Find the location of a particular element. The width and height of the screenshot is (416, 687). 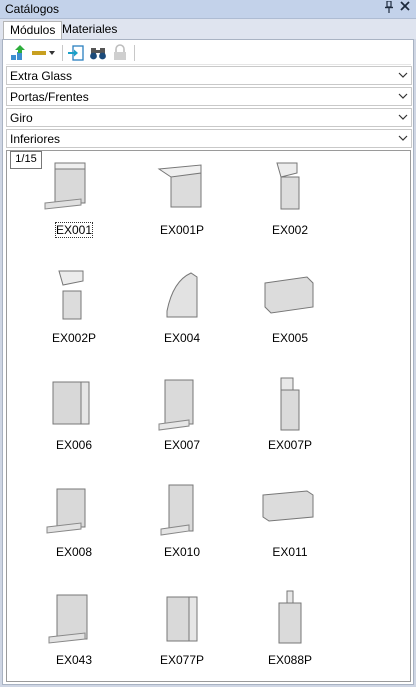

module-item: EX007P is located at coordinates (290, 420).